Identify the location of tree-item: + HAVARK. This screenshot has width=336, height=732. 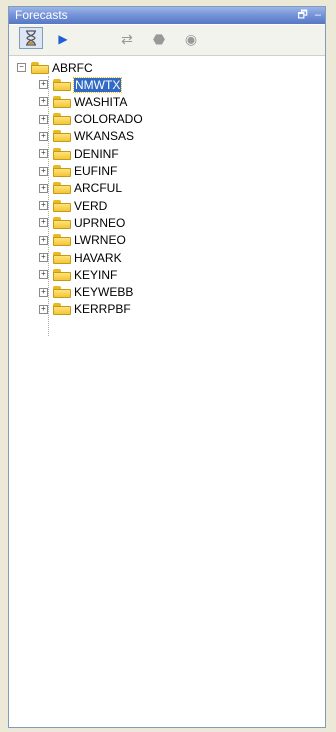
(80, 257).